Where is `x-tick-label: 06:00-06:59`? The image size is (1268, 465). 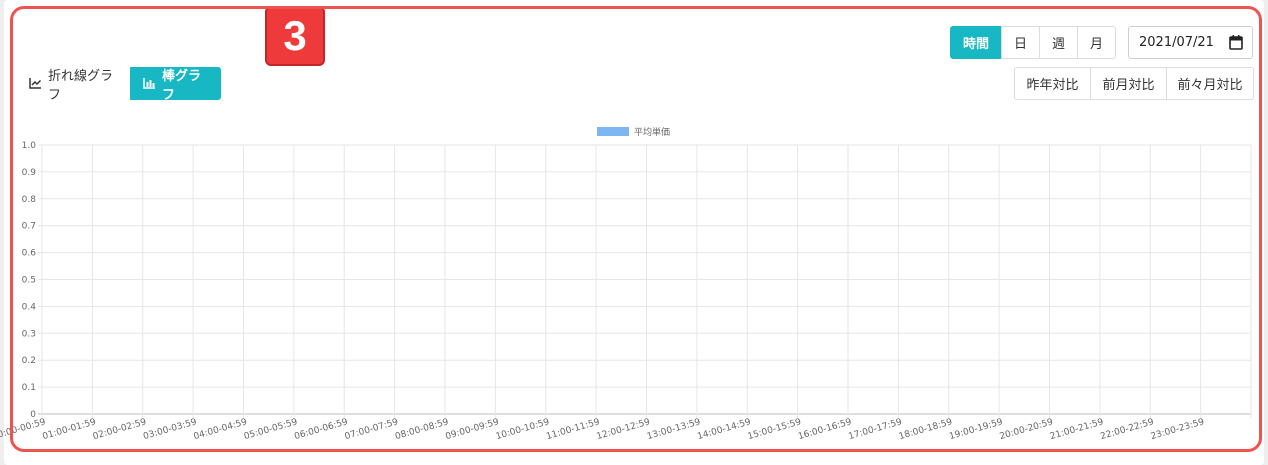 x-tick-label: 06:00-06:59 is located at coordinates (321, 429).